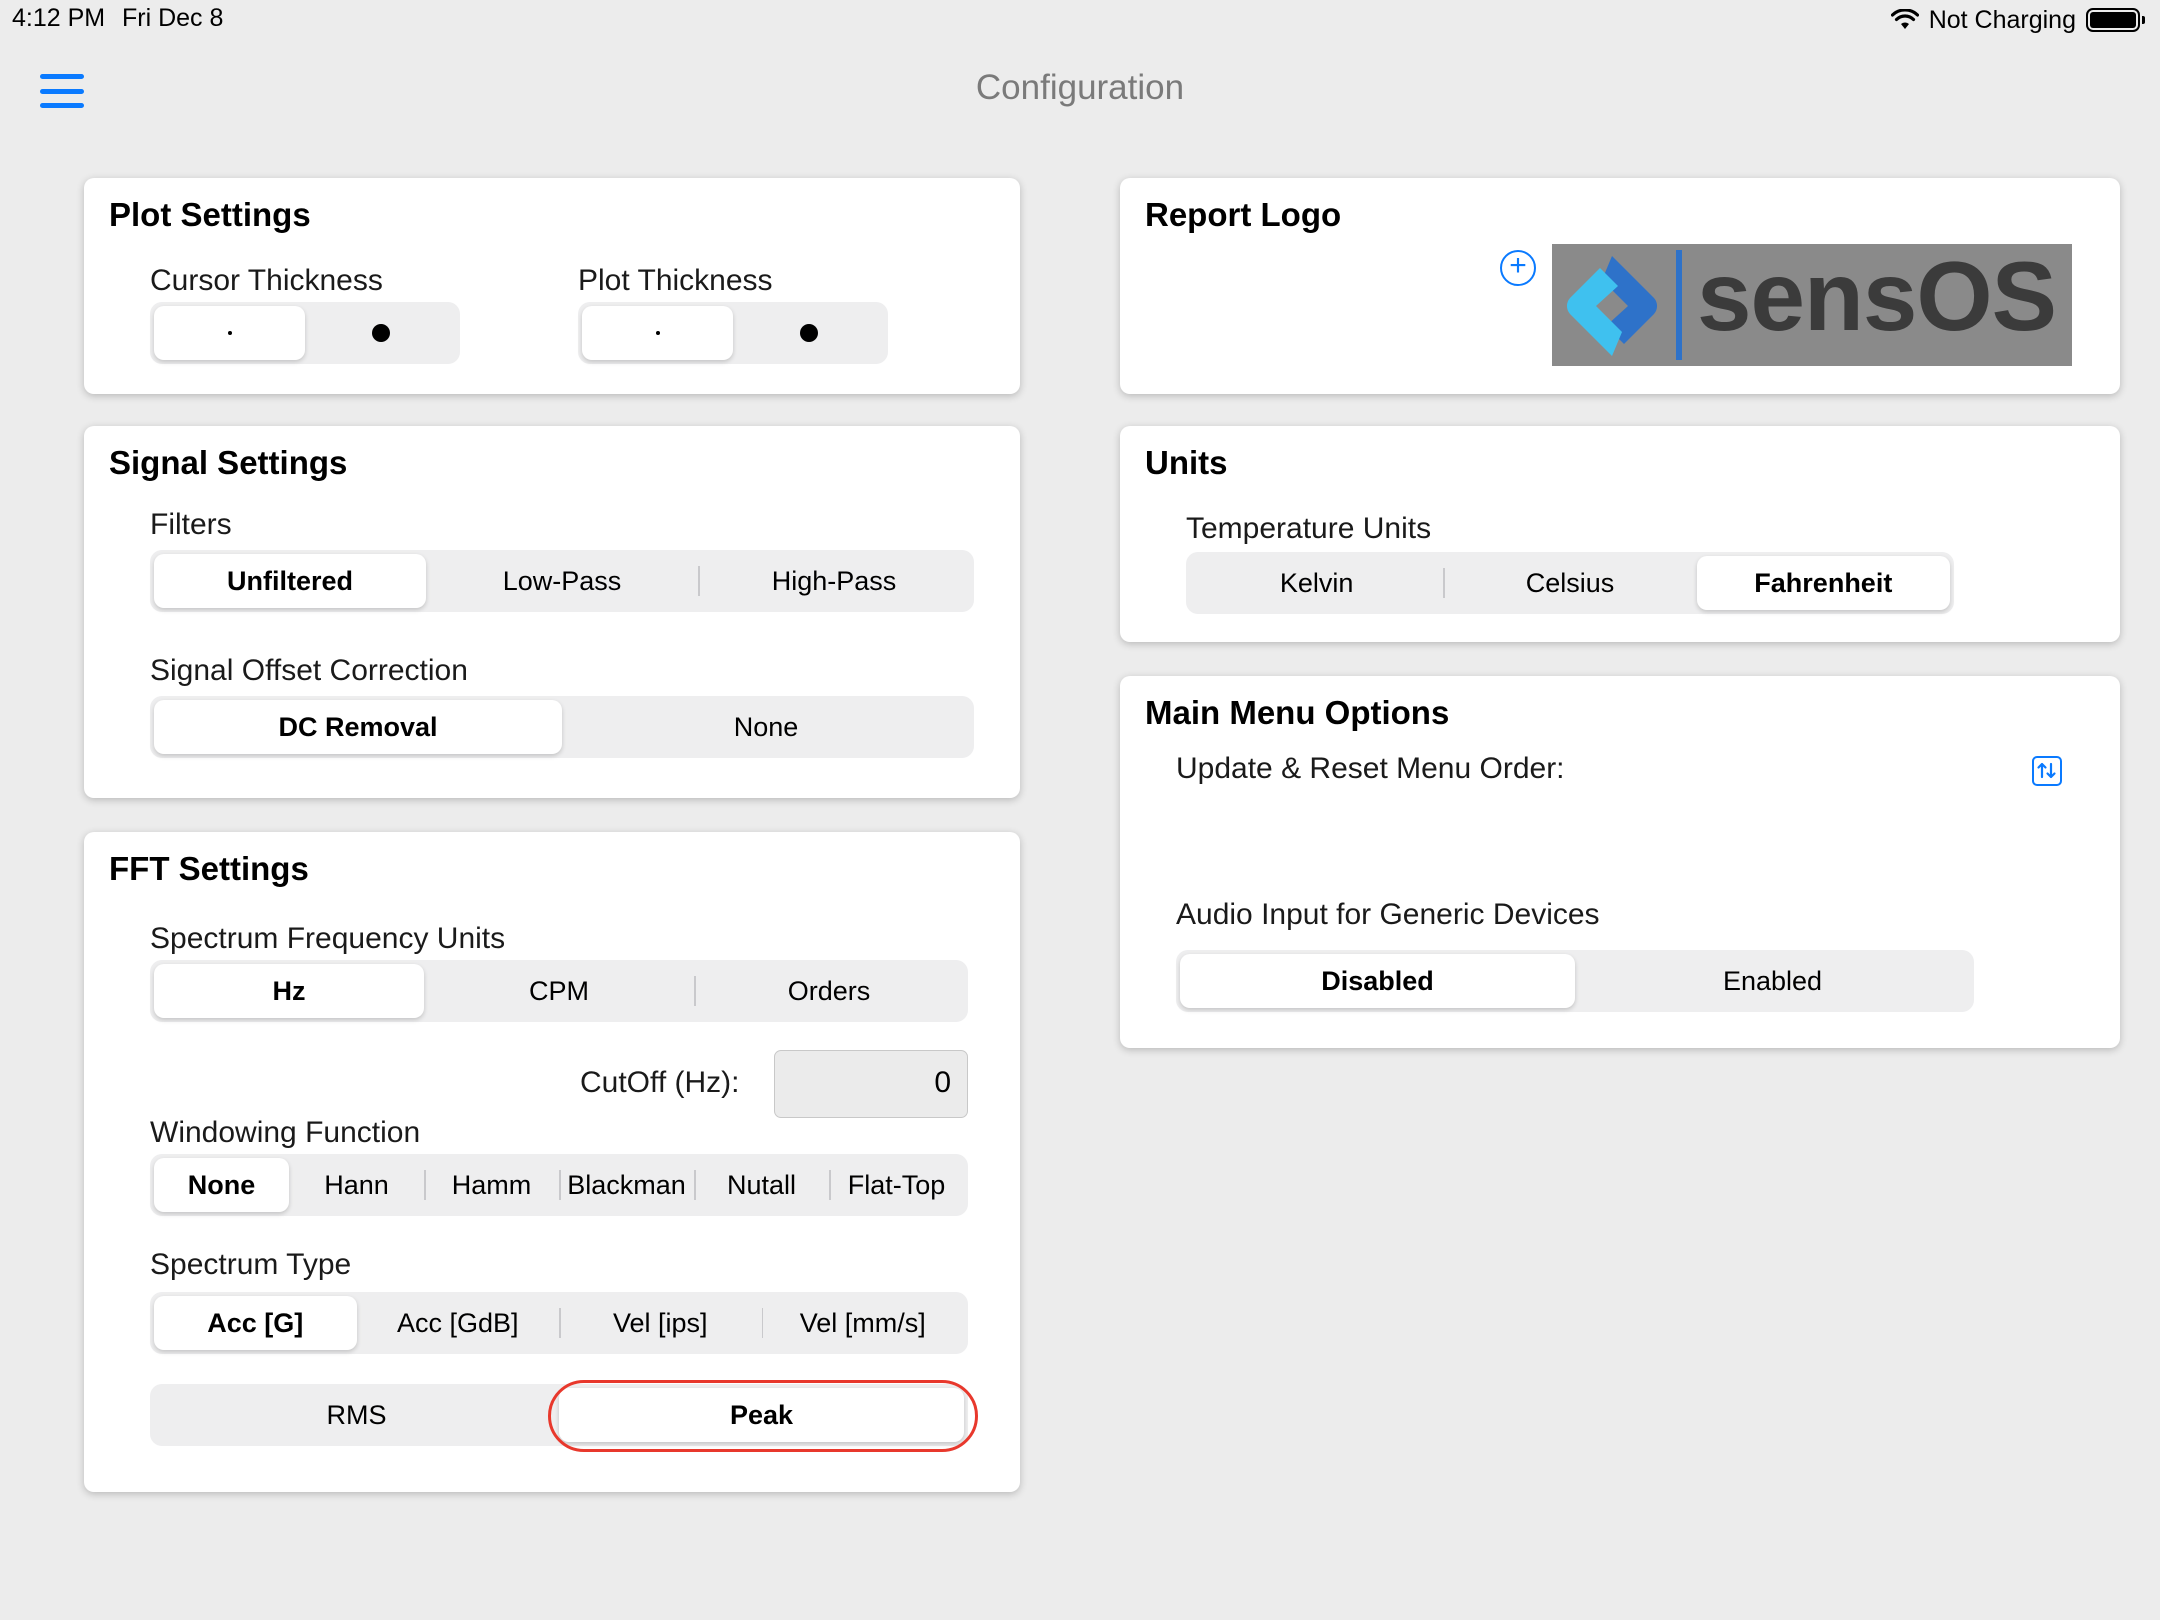  What do you see at coordinates (309, 670) in the screenshot?
I see `offset-correction-label: Signal Offset Correction` at bounding box center [309, 670].